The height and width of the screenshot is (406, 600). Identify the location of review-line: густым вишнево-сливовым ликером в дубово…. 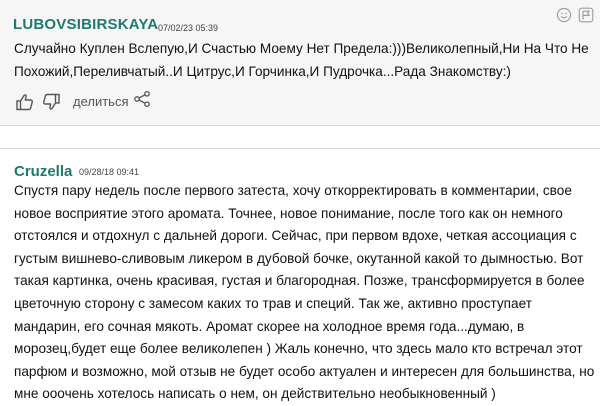
(299, 258).